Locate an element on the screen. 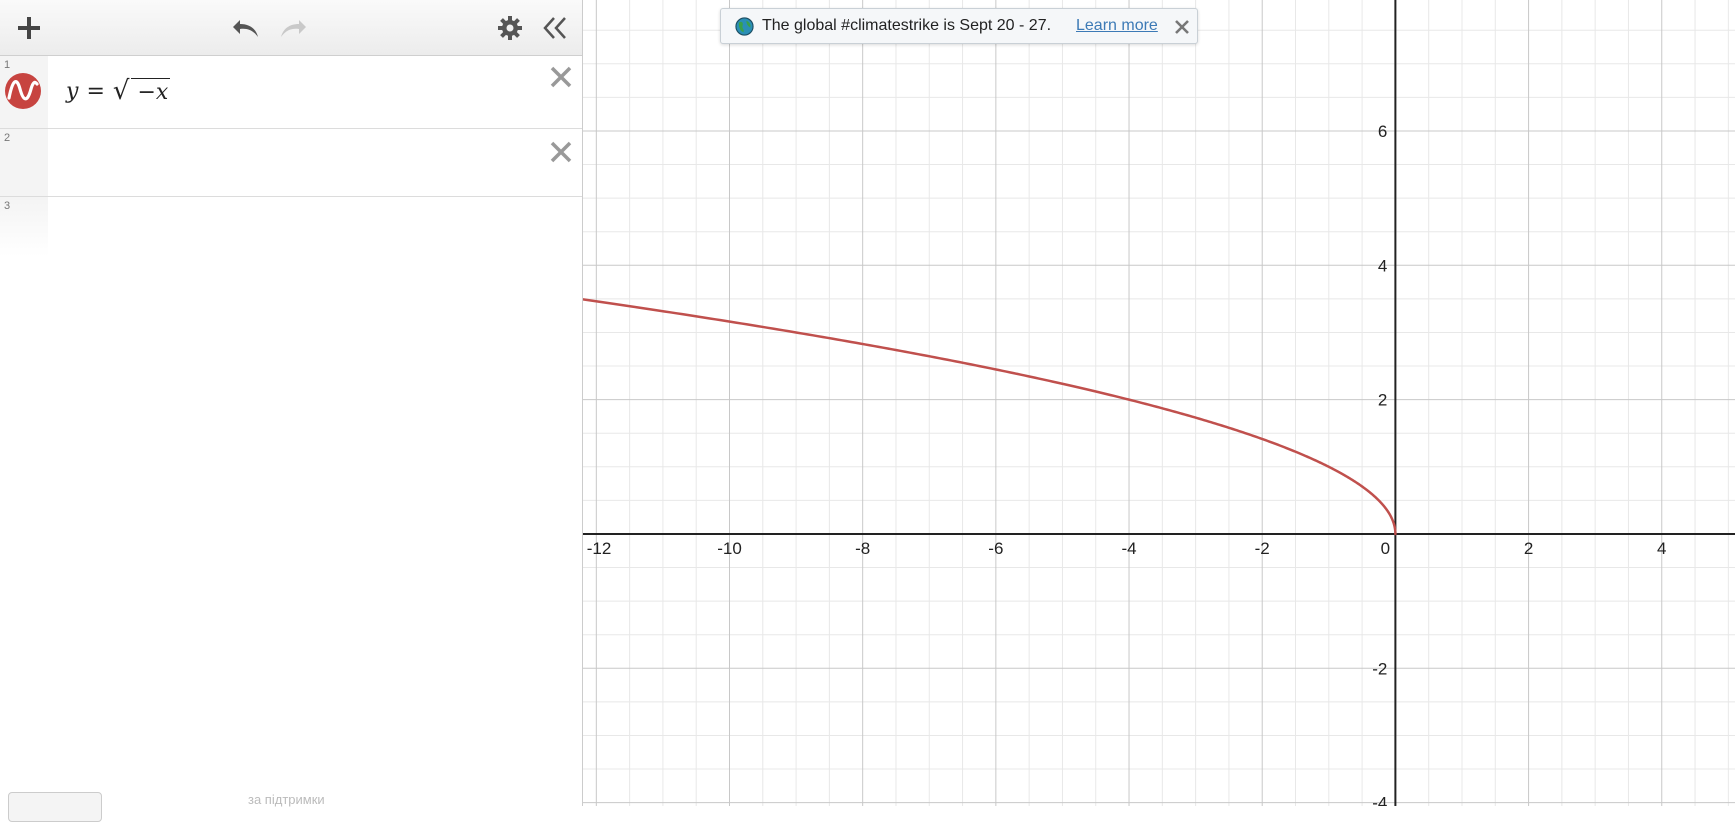 The width and height of the screenshot is (1735, 822). formula-radicand: −x is located at coordinates (151, 91).